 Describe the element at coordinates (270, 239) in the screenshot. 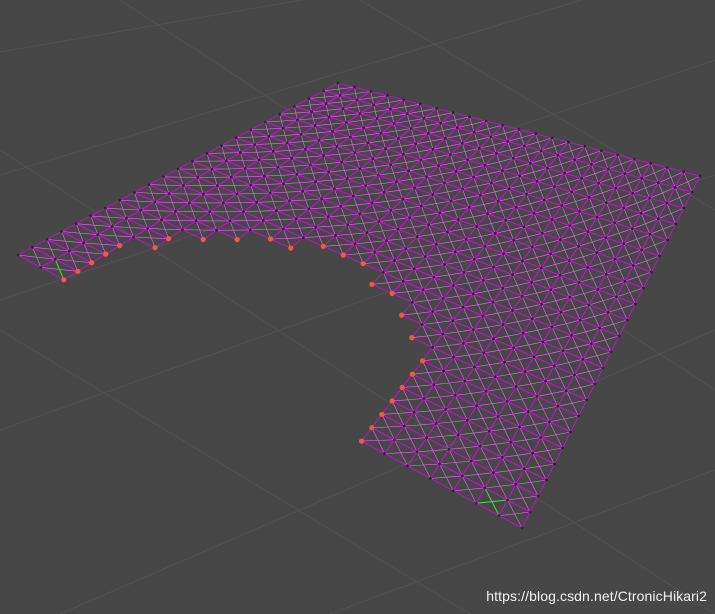

I see `constrained-vertex` at that location.